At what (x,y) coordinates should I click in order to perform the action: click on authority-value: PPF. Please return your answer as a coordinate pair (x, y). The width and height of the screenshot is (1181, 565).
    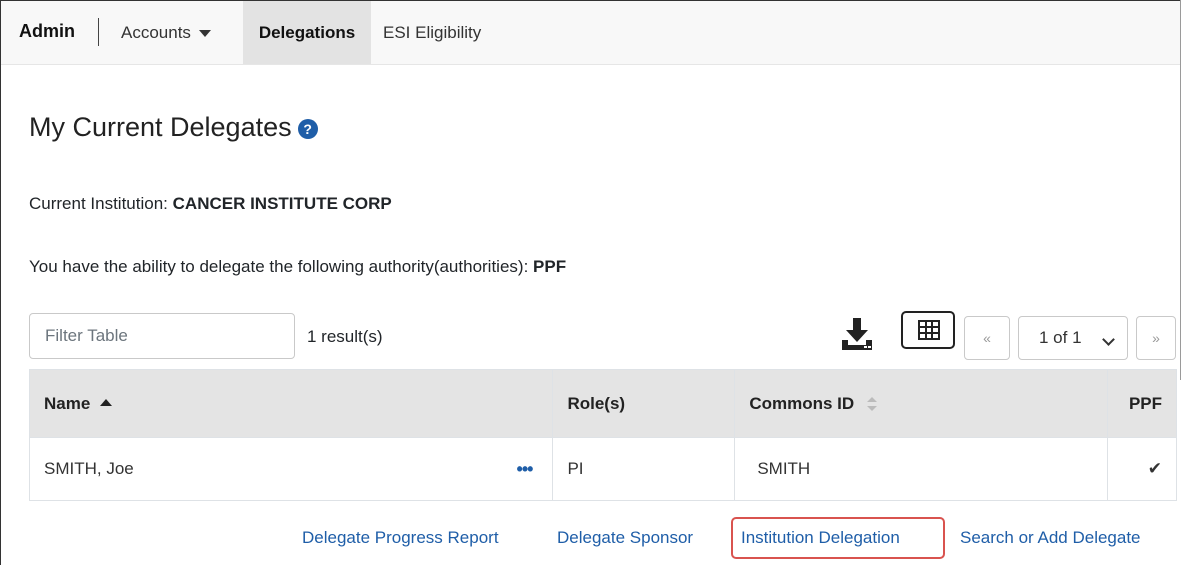
    Looking at the image, I should click on (550, 266).